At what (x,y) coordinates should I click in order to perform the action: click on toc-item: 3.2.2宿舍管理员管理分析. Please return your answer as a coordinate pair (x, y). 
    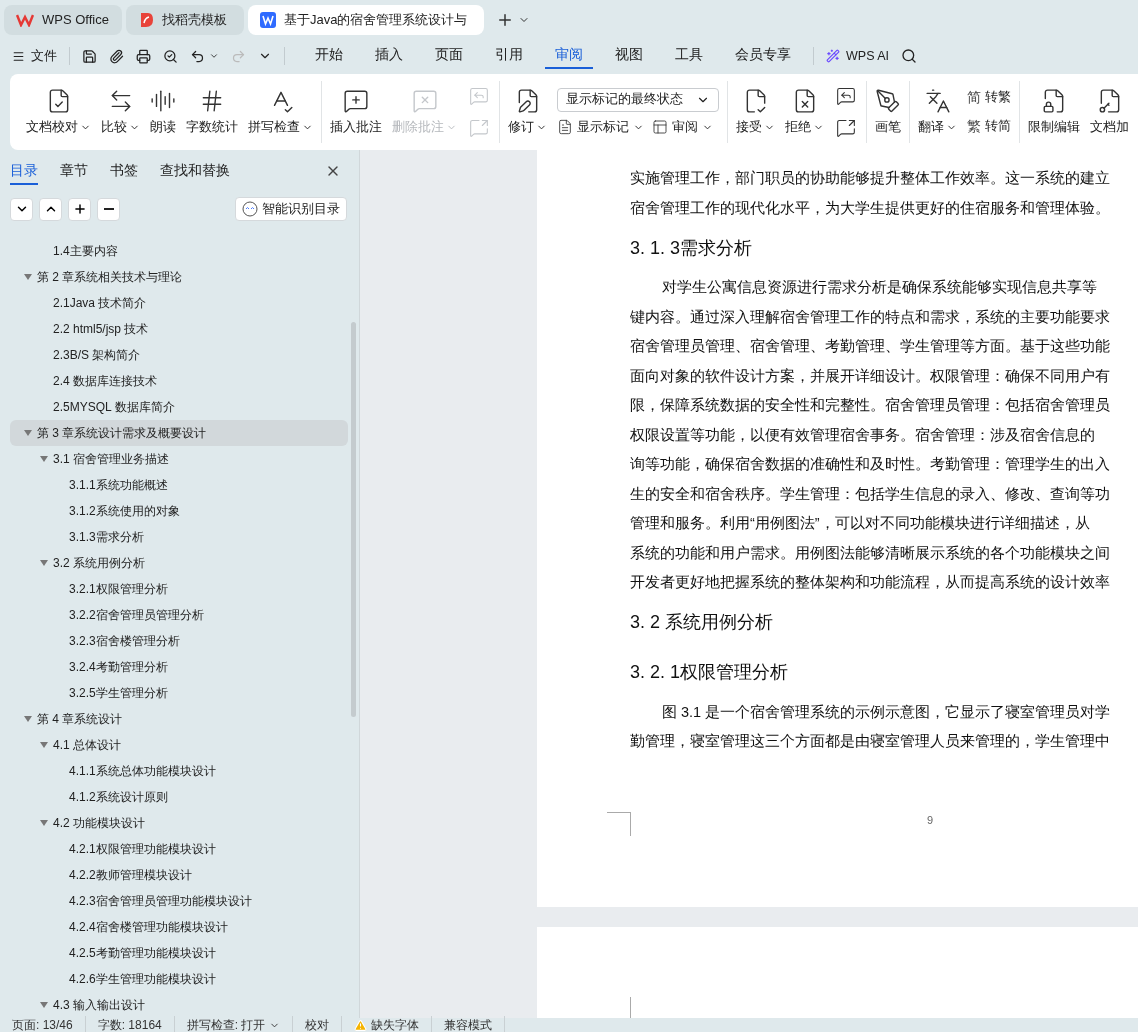
    Looking at the image, I should click on (179, 615).